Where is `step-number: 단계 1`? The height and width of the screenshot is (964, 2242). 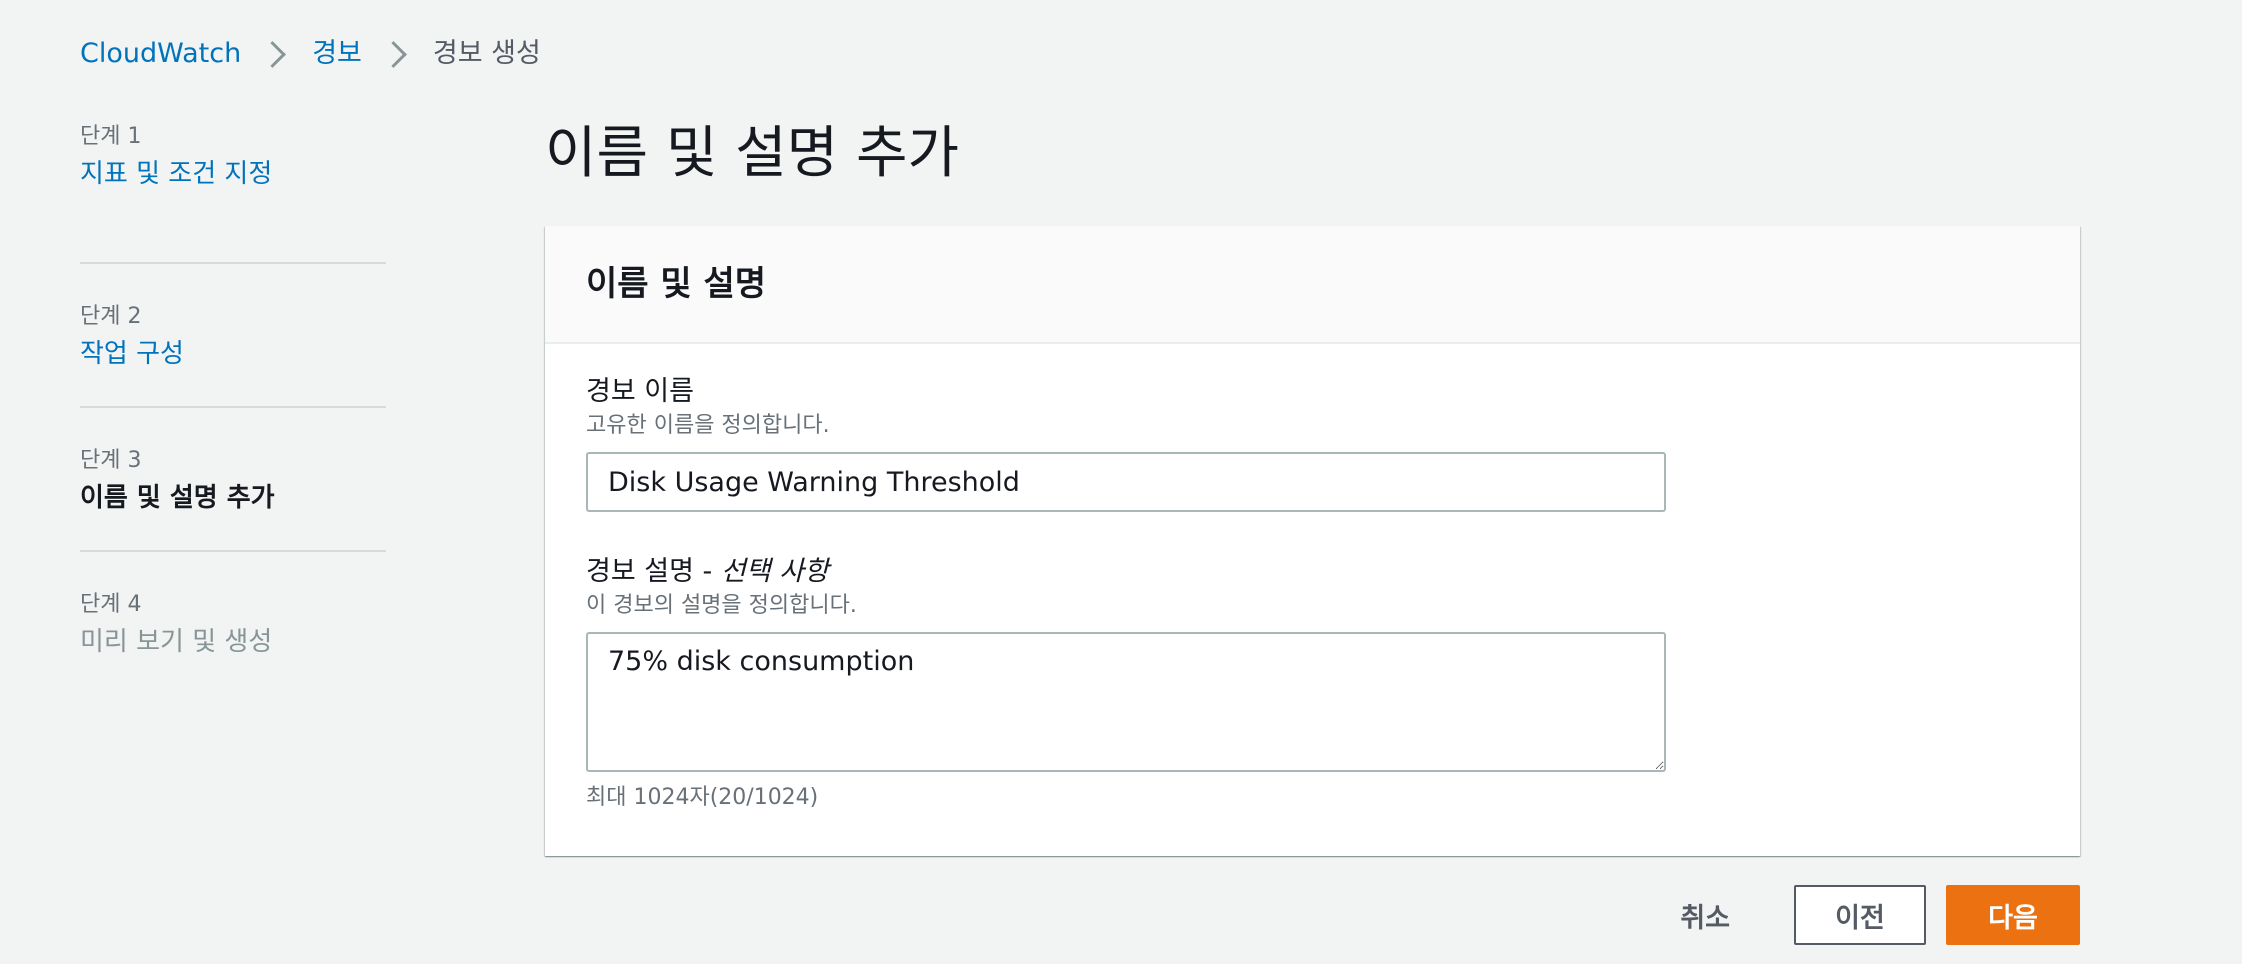 step-number: 단계 1 is located at coordinates (111, 136).